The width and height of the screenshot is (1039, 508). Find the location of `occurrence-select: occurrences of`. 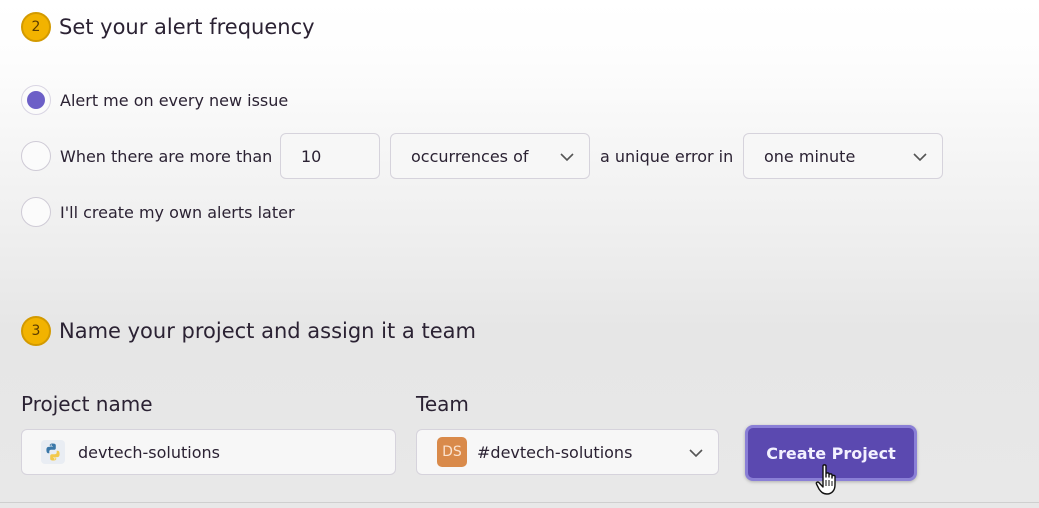

occurrence-select: occurrences of is located at coordinates (490, 156).